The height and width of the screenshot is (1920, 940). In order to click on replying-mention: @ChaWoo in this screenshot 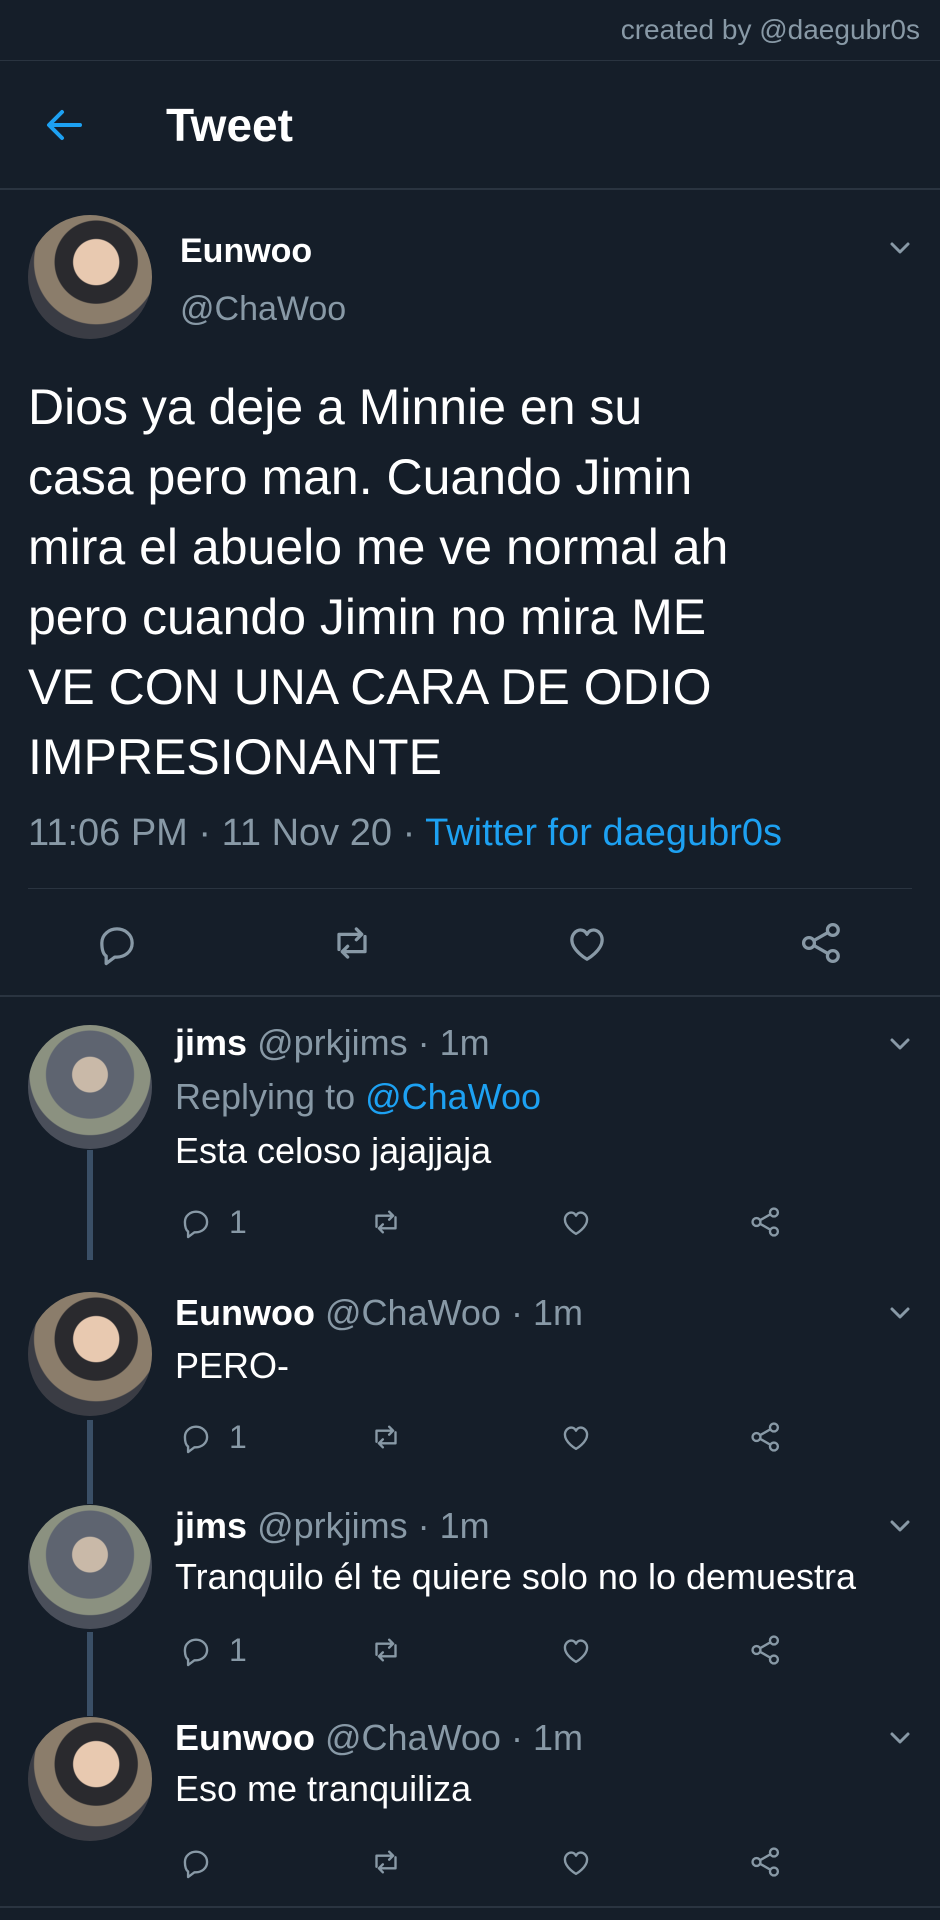, I will do `click(453, 1096)`.